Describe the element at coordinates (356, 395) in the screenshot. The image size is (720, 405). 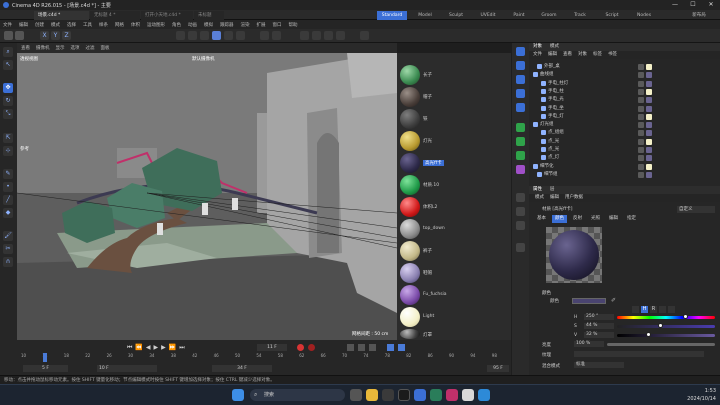
I see `task-view-icon` at that location.